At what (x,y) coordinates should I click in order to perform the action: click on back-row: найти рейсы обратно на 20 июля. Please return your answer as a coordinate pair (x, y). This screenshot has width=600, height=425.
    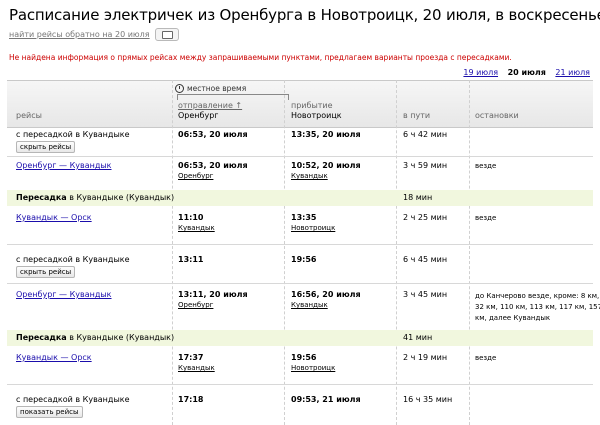
    Looking at the image, I should click on (94, 34).